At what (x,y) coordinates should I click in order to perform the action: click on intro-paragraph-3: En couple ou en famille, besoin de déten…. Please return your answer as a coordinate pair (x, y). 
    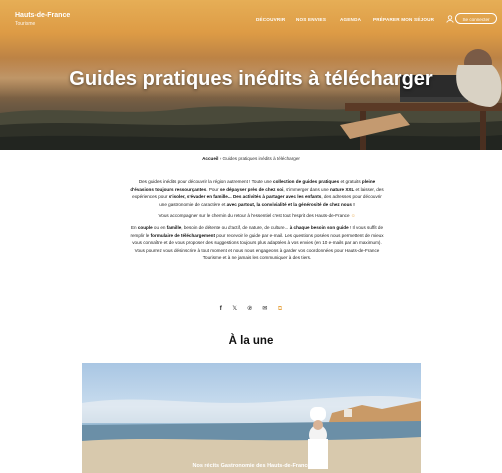
    Looking at the image, I should click on (257, 243).